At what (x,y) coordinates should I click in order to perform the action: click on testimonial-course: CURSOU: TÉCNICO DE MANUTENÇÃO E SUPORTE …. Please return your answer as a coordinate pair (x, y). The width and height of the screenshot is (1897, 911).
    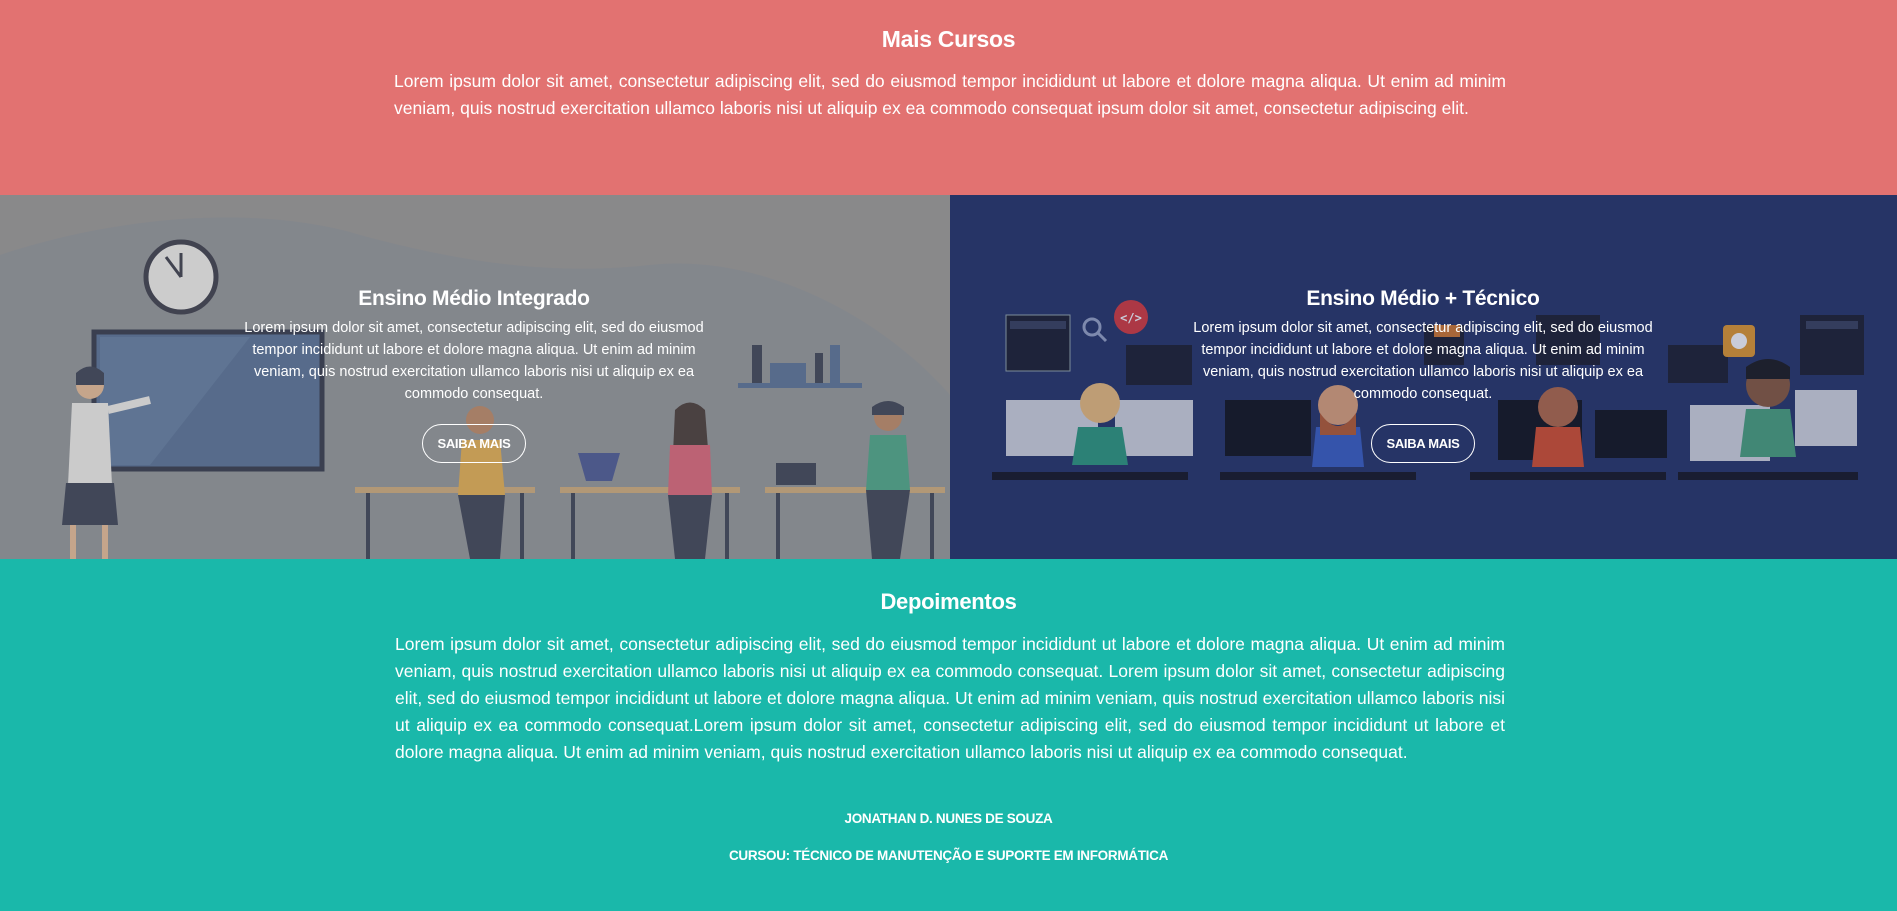
    Looking at the image, I should click on (948, 855).